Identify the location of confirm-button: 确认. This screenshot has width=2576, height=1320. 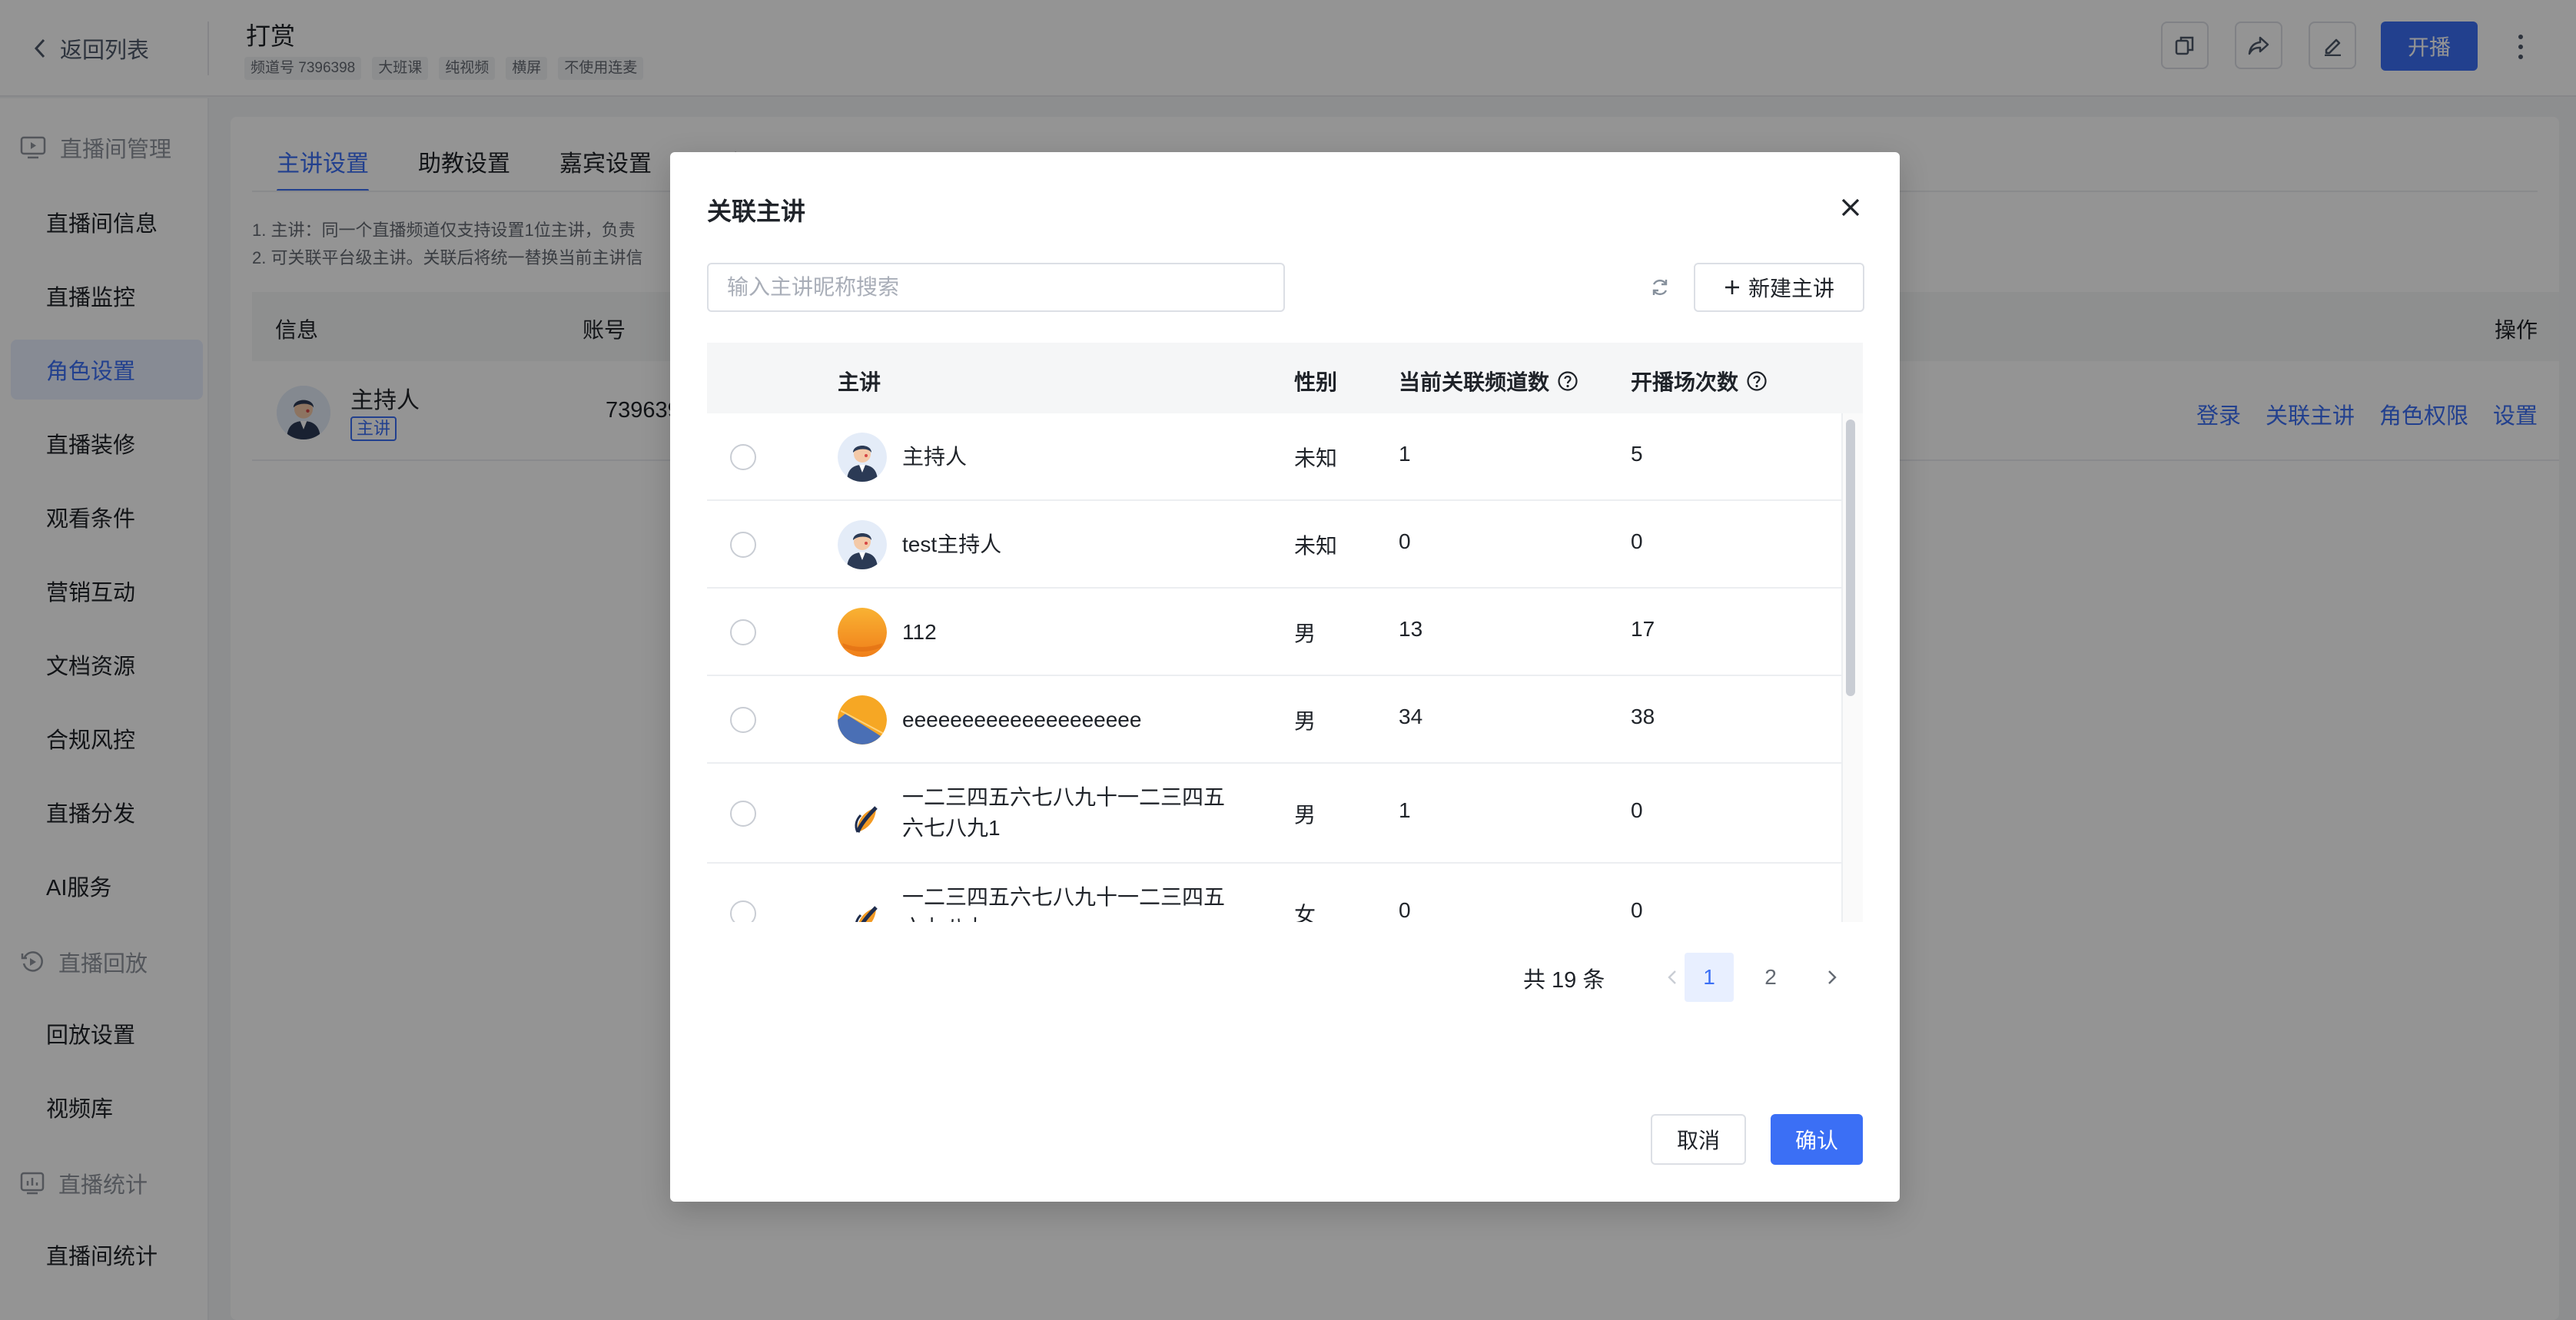
(1817, 1139).